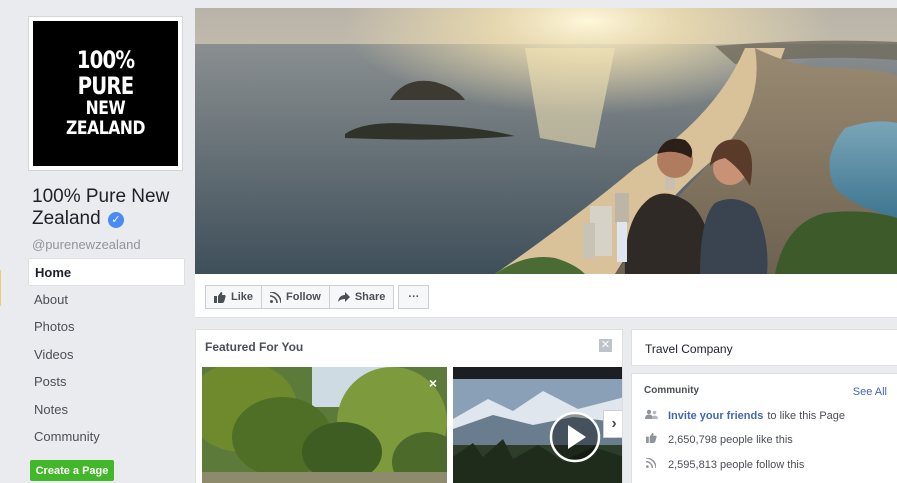 The width and height of the screenshot is (897, 483). I want to click on page-title: 100% Pure New Zealand ✓, so click(107, 208).